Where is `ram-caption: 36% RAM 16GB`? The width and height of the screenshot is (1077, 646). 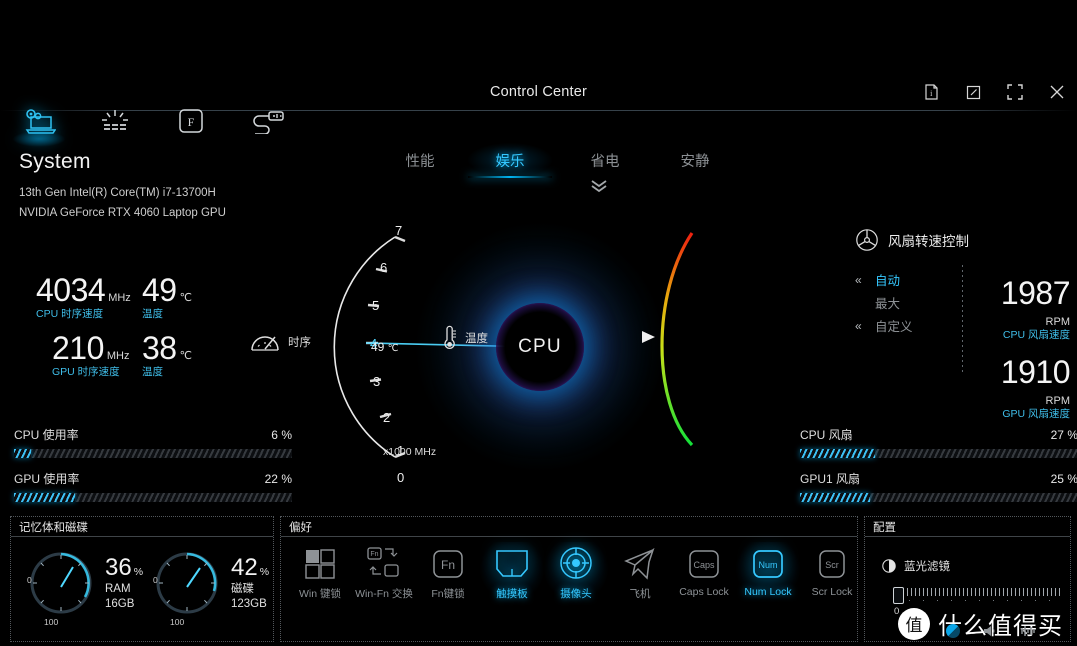 ram-caption: 36% RAM 16GB is located at coordinates (124, 583).